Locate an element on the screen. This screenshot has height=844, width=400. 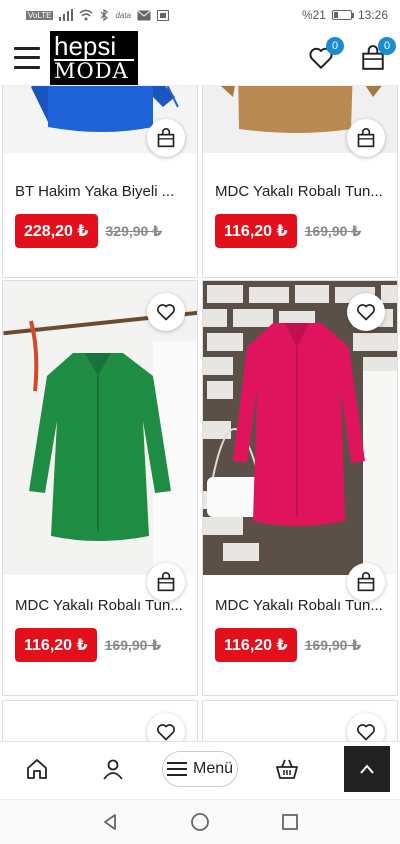
chevron-up-icon is located at coordinates (367, 769).